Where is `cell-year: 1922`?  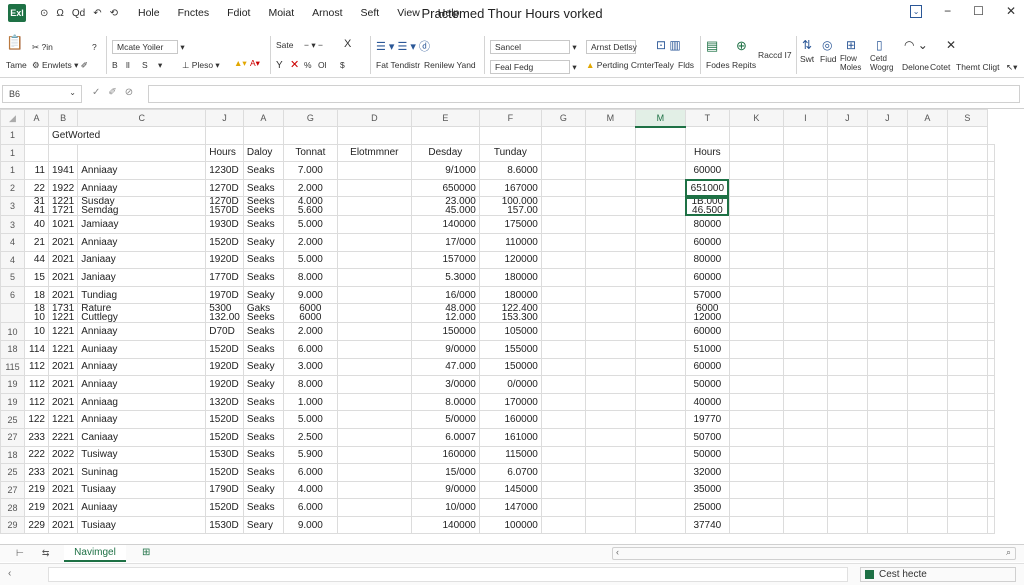
cell-year: 1922 is located at coordinates (63, 188).